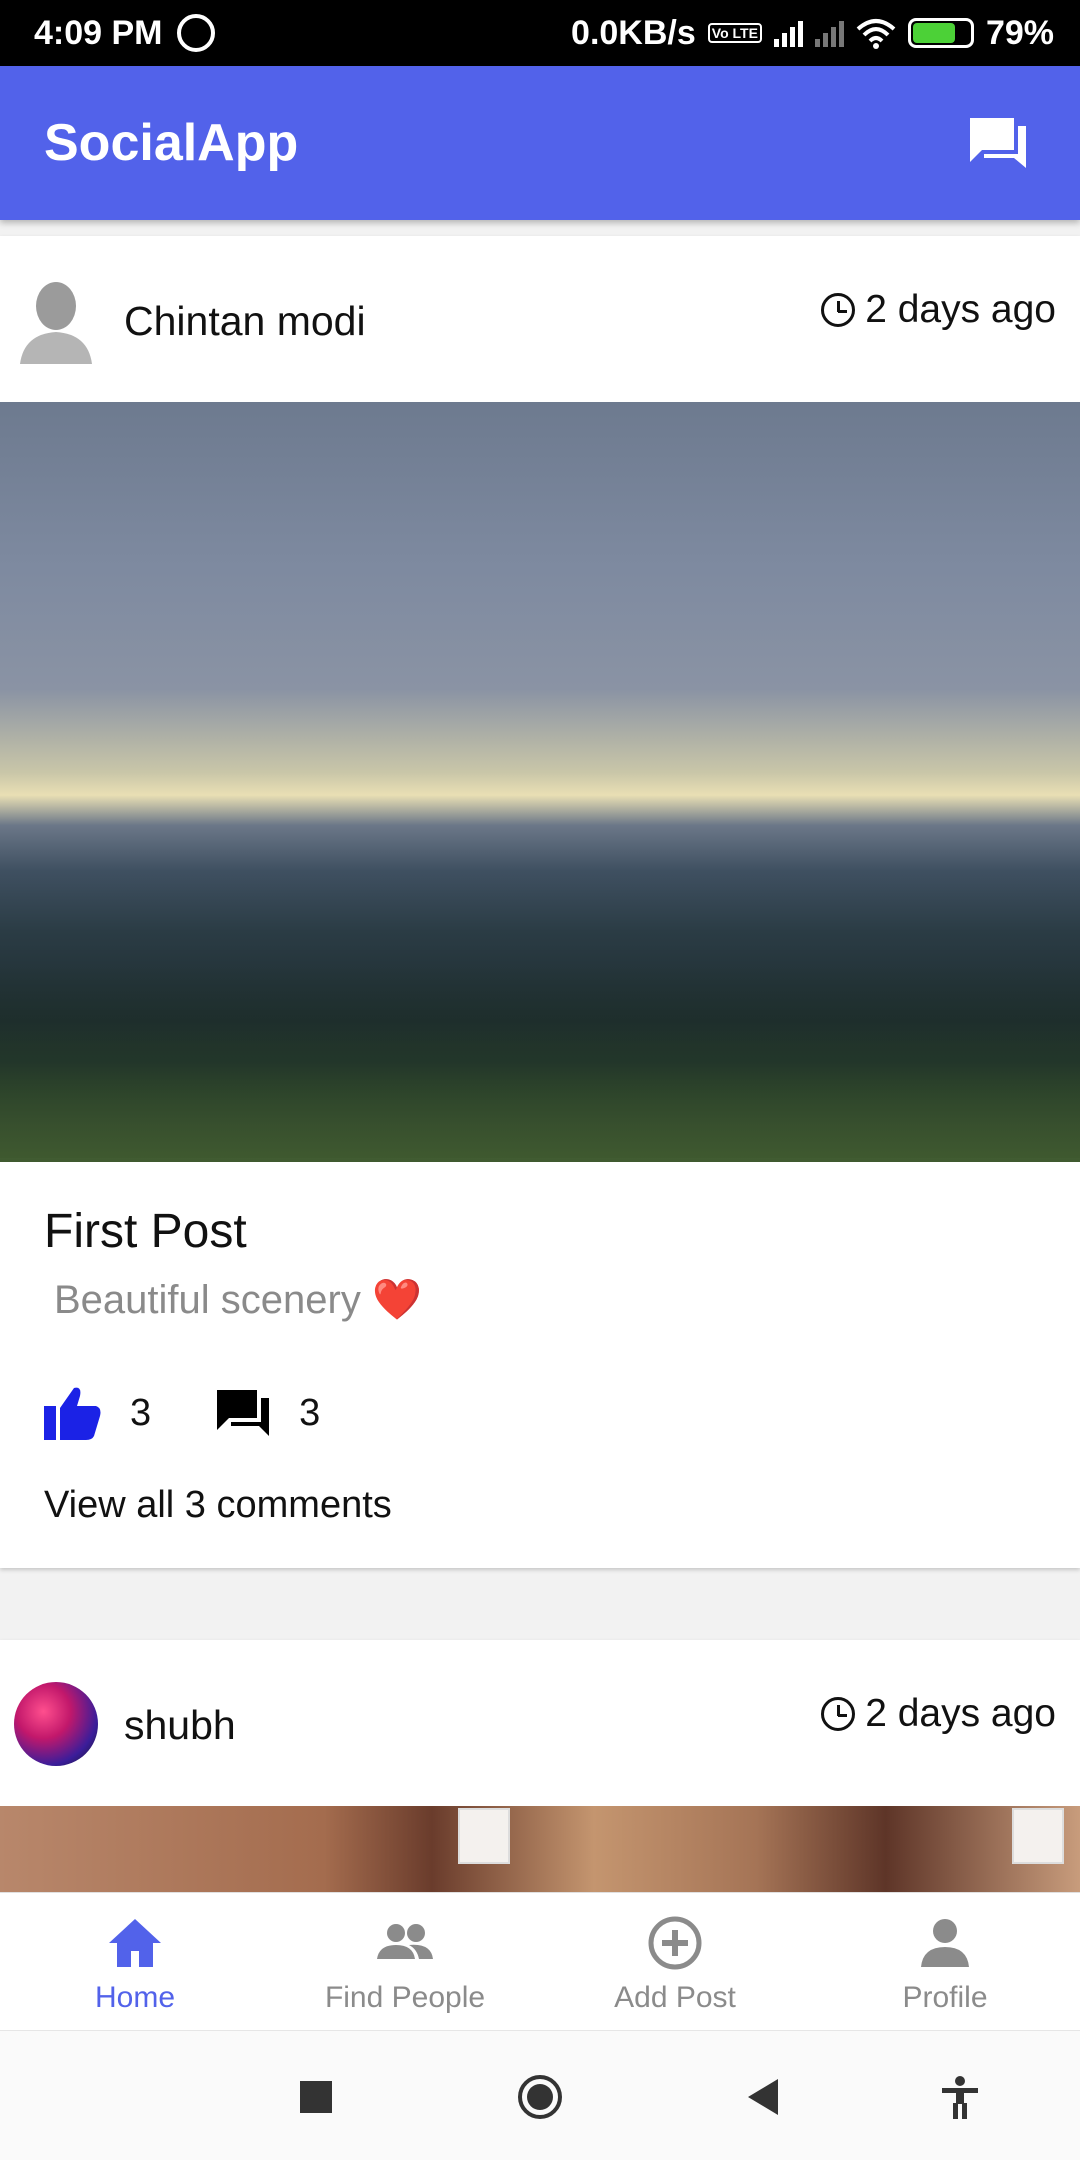  What do you see at coordinates (218, 1505) in the screenshot?
I see `view-all-comments-link: View all 3 comments` at bounding box center [218, 1505].